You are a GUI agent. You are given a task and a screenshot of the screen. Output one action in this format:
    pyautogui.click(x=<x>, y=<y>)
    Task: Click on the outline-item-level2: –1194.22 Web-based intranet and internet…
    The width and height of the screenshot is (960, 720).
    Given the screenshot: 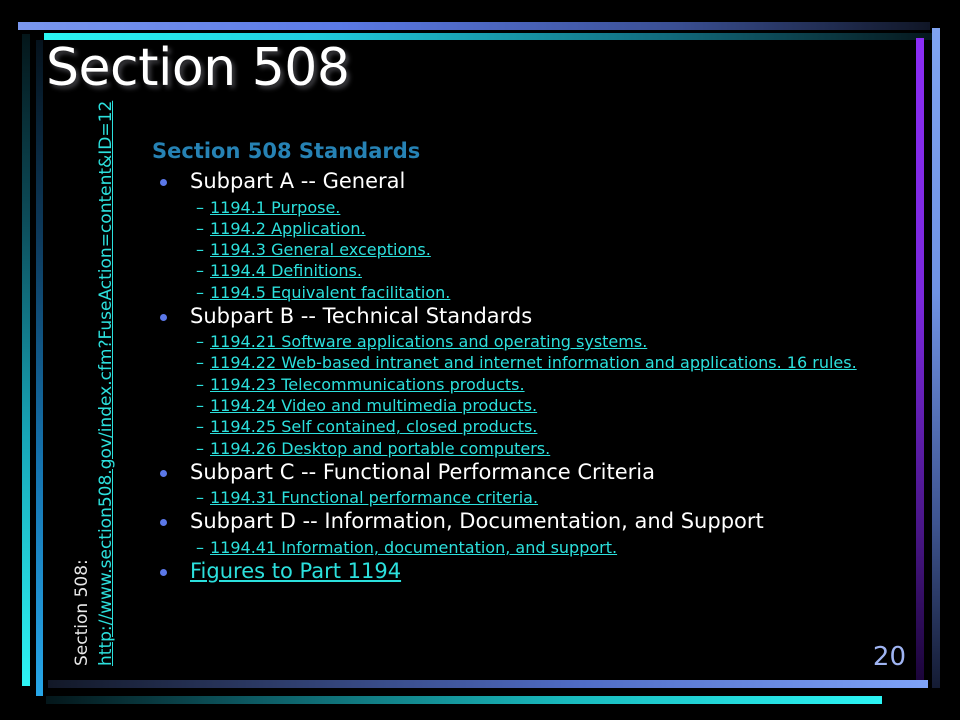 What is the action you would take?
    pyautogui.click(x=504, y=362)
    